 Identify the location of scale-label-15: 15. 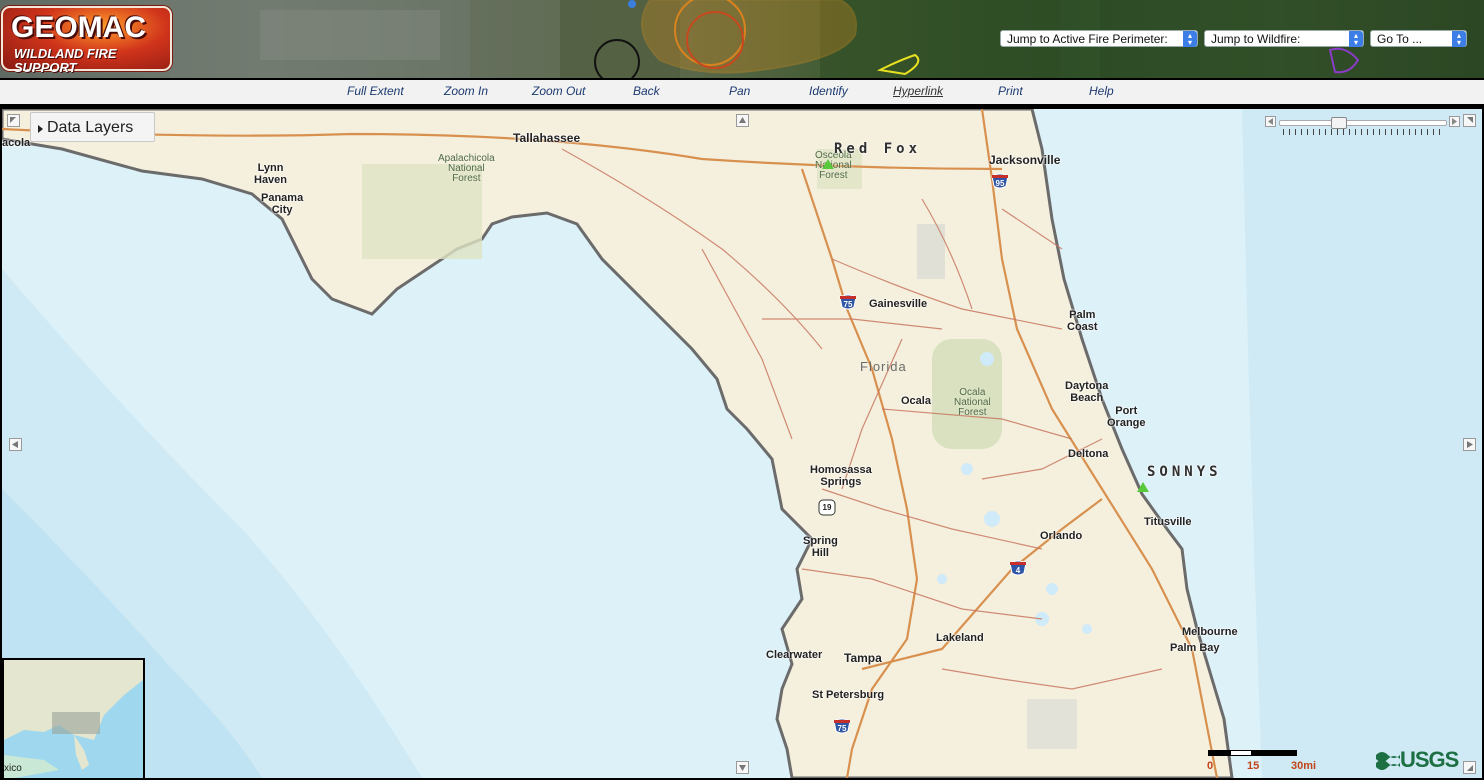
(1253, 766).